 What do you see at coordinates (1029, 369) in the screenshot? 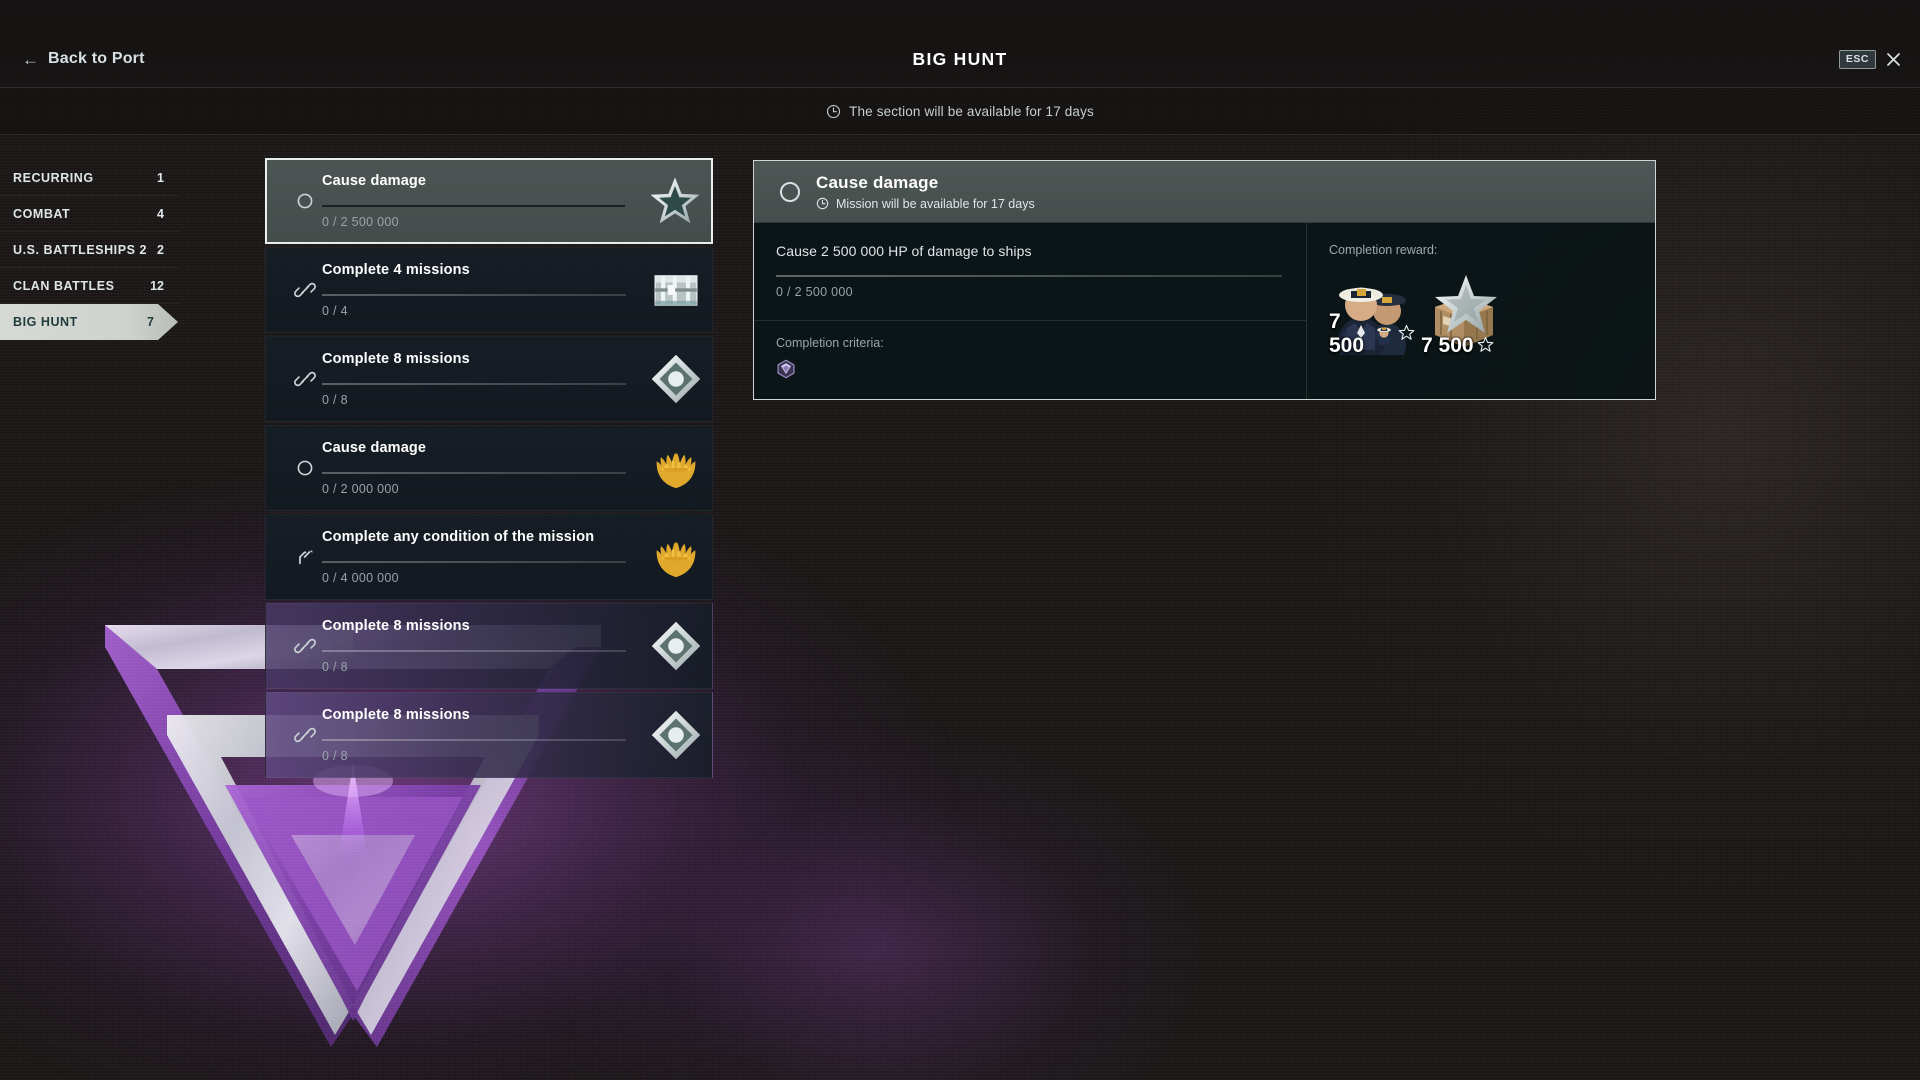
I see `completion-criteria-icons` at bounding box center [1029, 369].